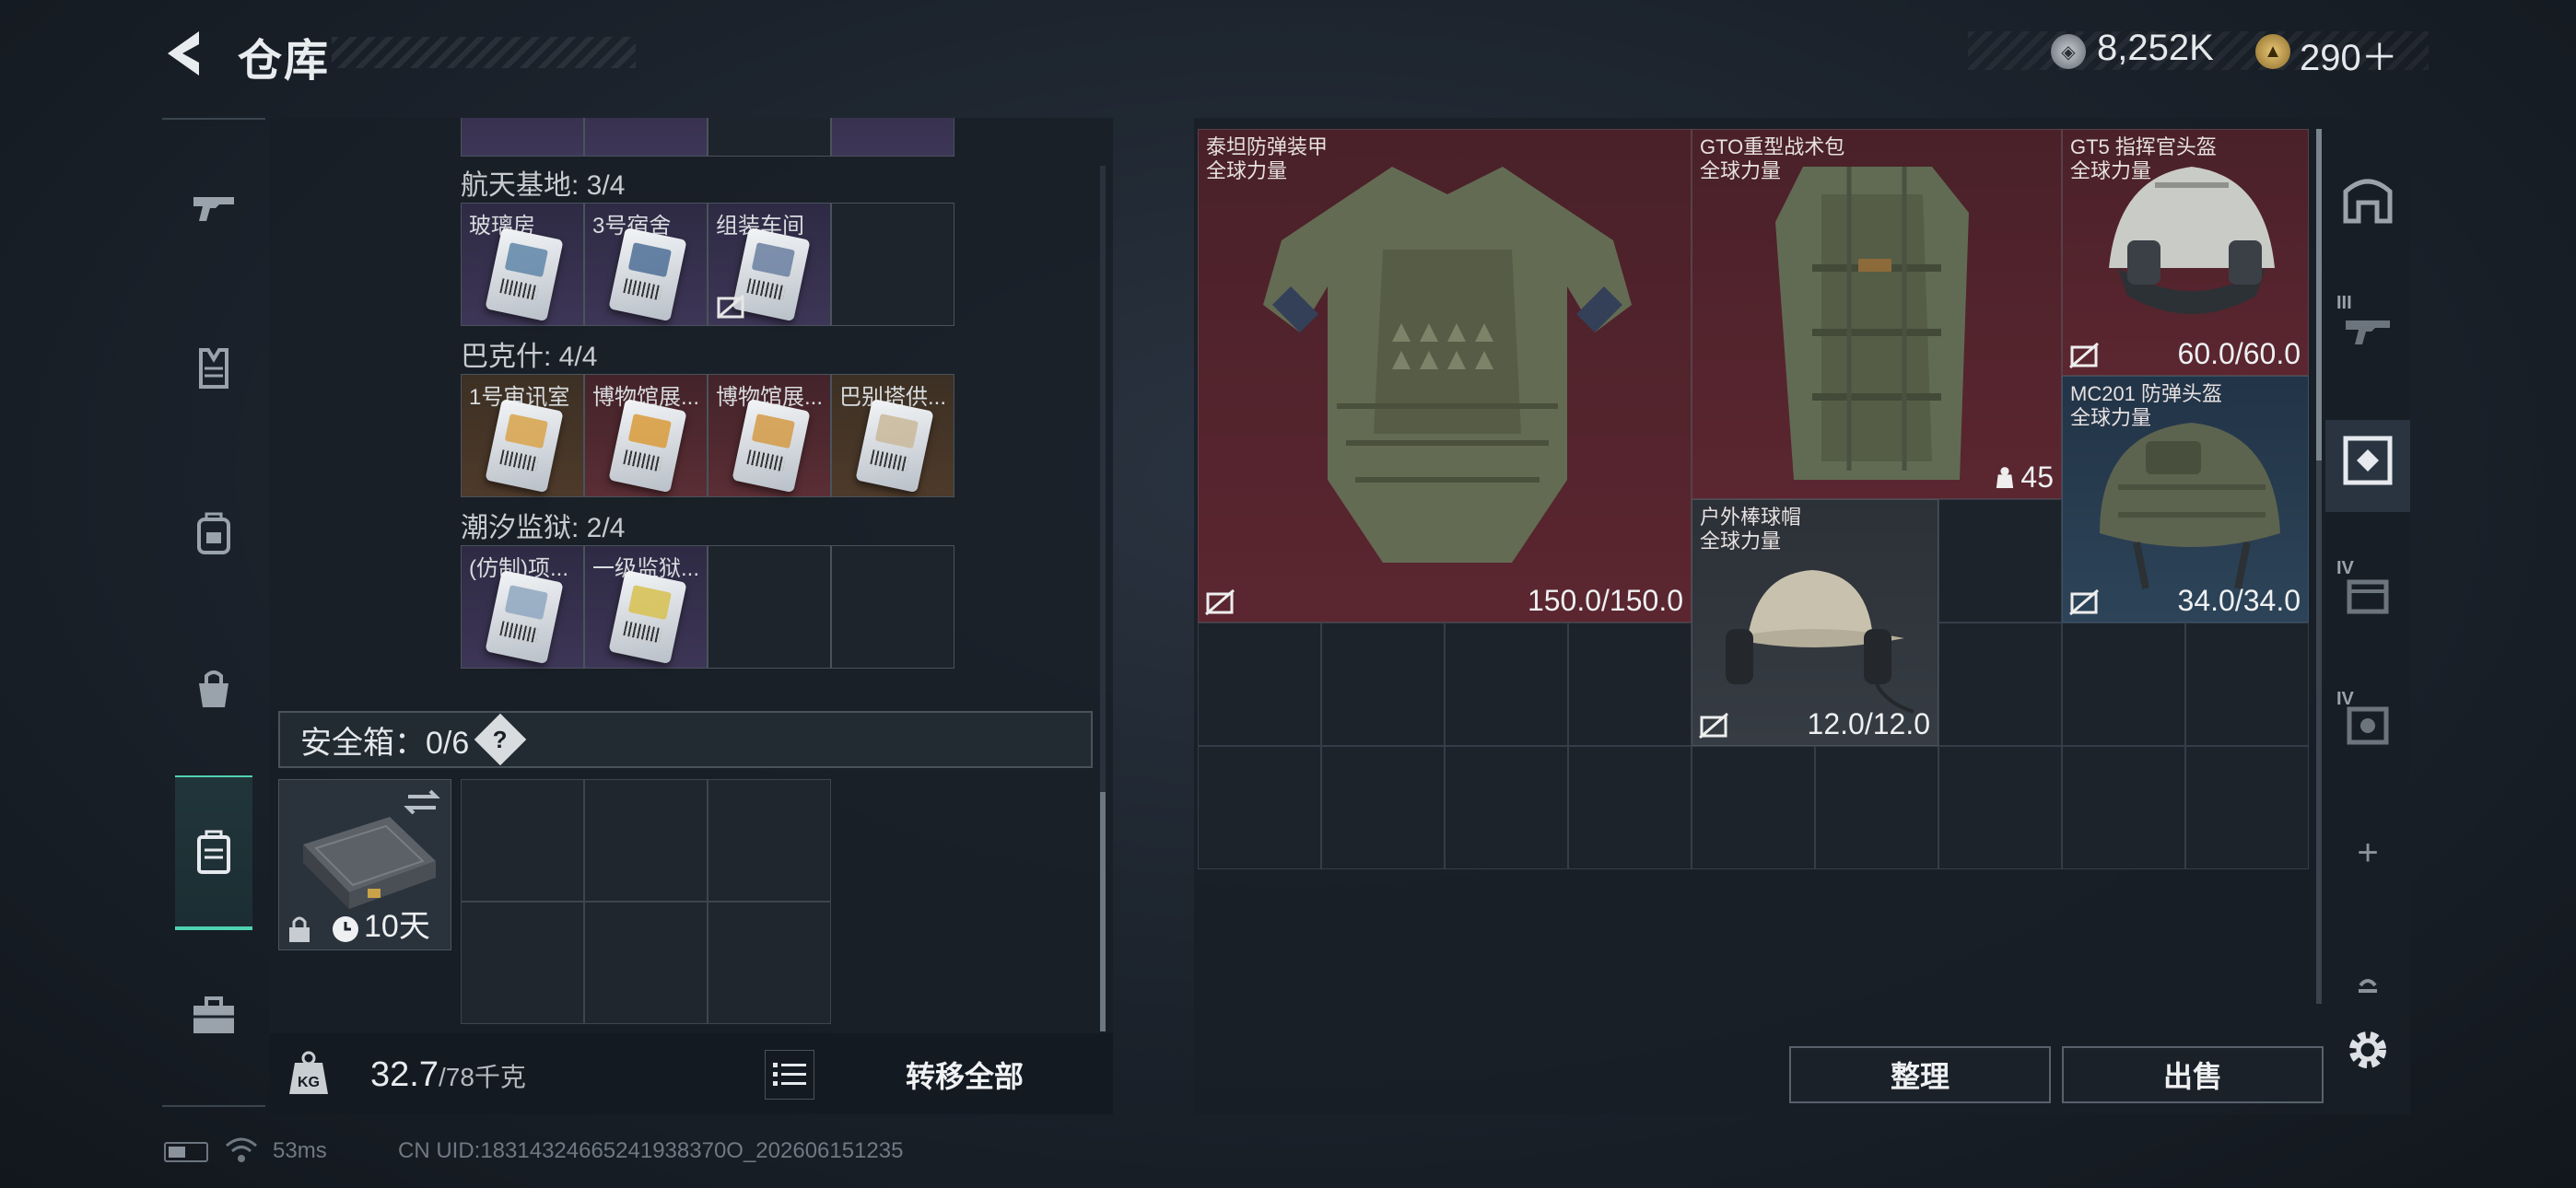 The width and height of the screenshot is (2576, 1188). Describe the element at coordinates (2344, 303) in the screenshot. I see `slot-level-label: III` at that location.